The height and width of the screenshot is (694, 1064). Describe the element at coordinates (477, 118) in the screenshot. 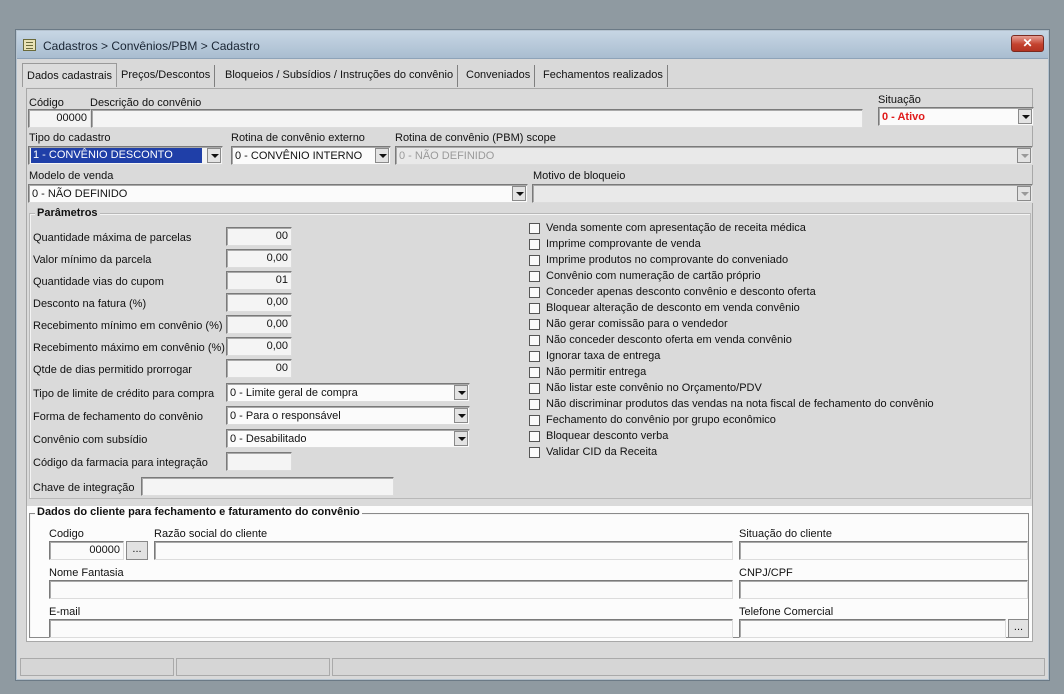

I see `descricao-field` at that location.